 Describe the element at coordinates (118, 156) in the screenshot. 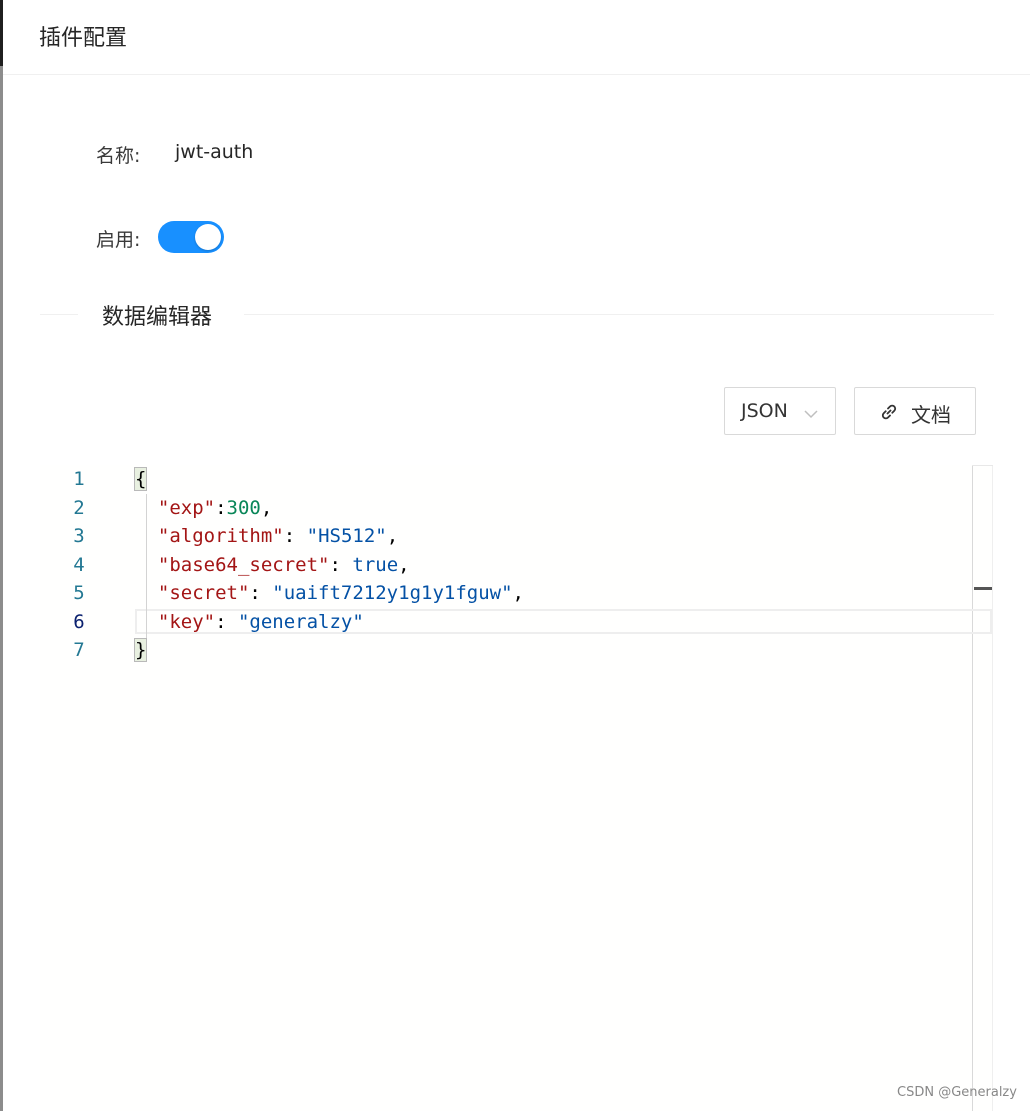

I see `name-label: 名称:` at that location.